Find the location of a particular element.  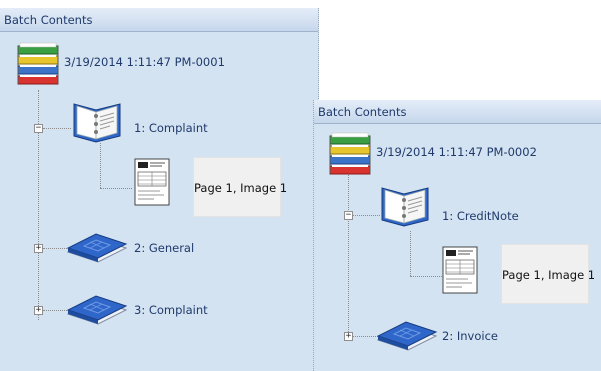

folder-label: 2: General is located at coordinates (164, 248).